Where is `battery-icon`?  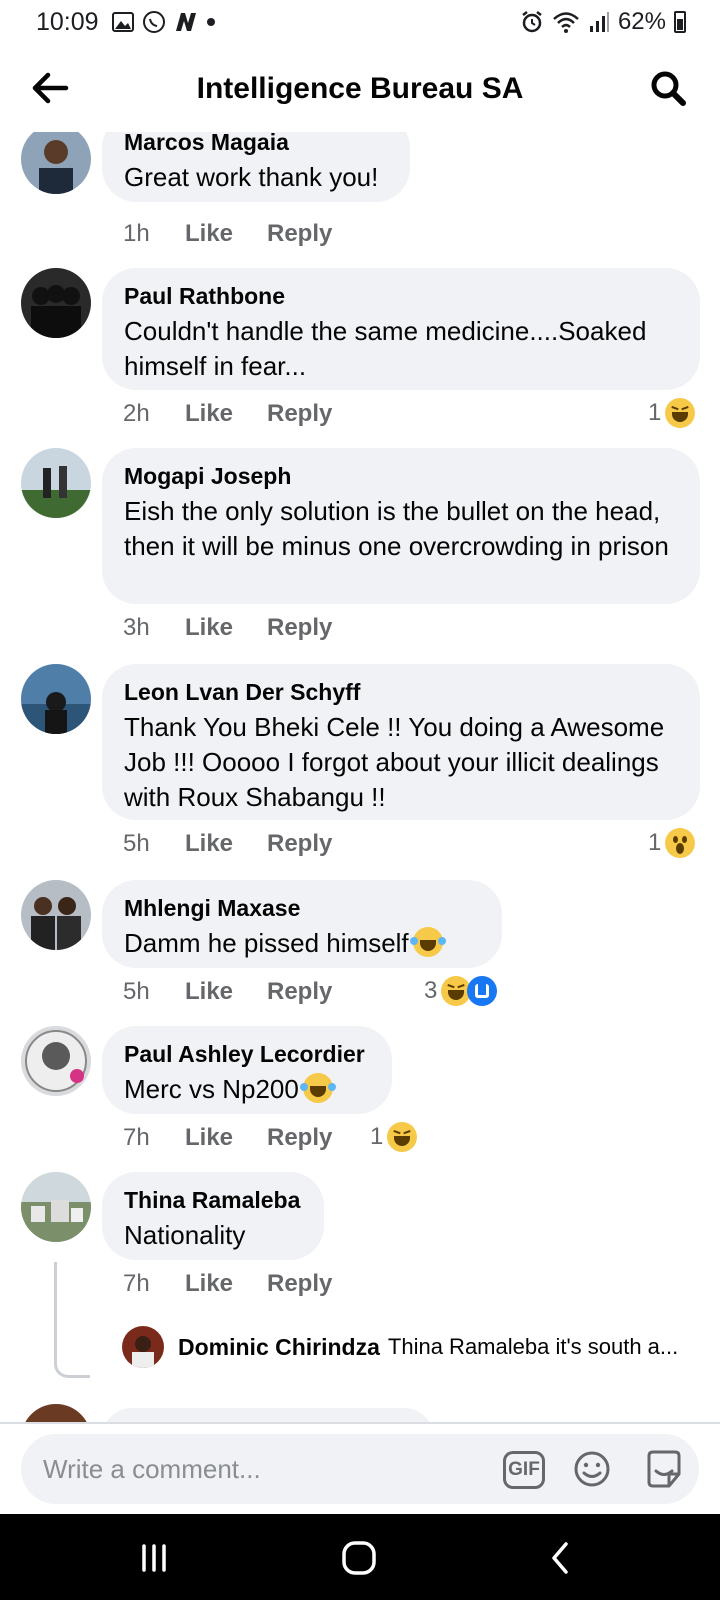
battery-icon is located at coordinates (680, 22).